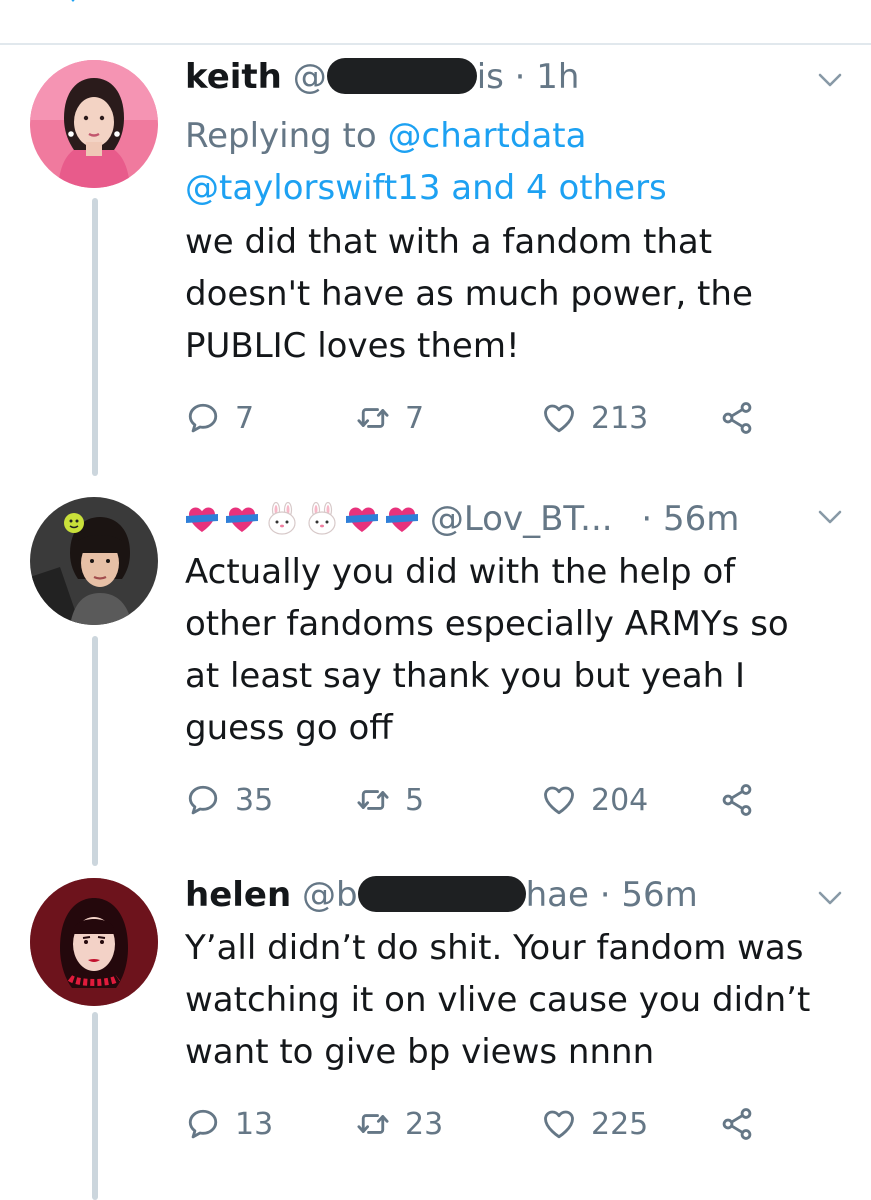 The image size is (871, 1200). What do you see at coordinates (399, 1124) in the screenshot?
I see `retweet-button: 23` at bounding box center [399, 1124].